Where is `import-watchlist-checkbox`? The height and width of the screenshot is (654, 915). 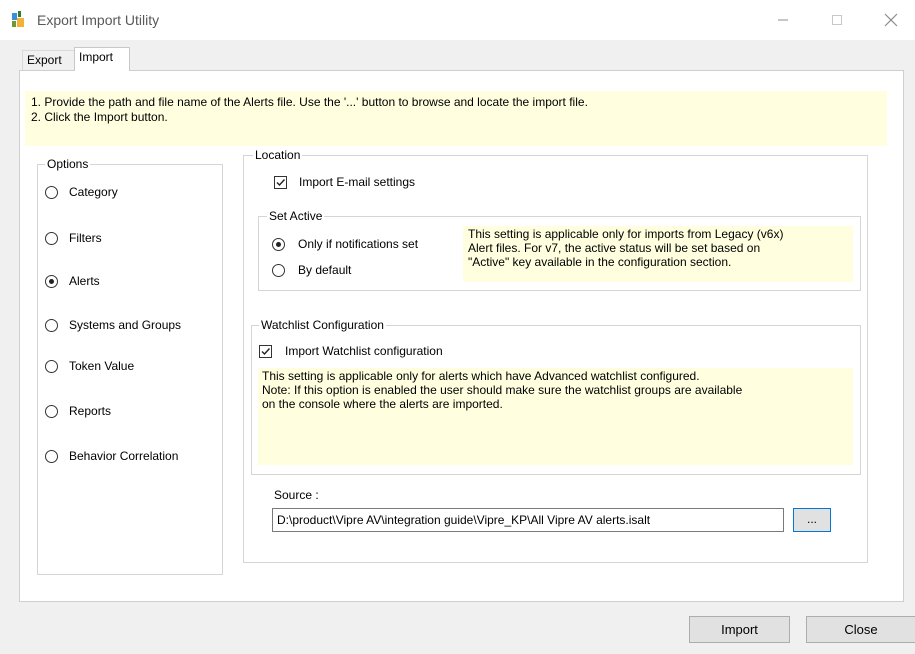 import-watchlist-checkbox is located at coordinates (265, 351).